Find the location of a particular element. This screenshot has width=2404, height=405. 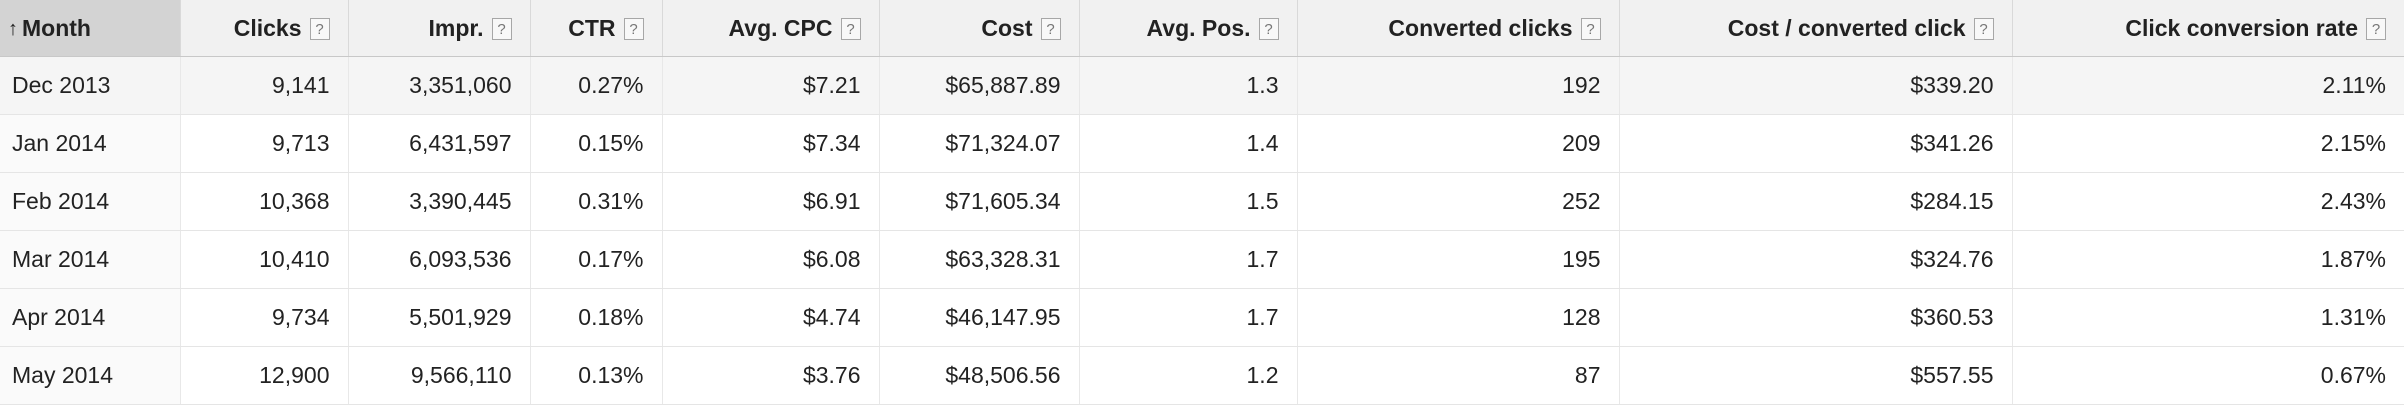

converted-clicks-cell: 195 is located at coordinates (1458, 259).